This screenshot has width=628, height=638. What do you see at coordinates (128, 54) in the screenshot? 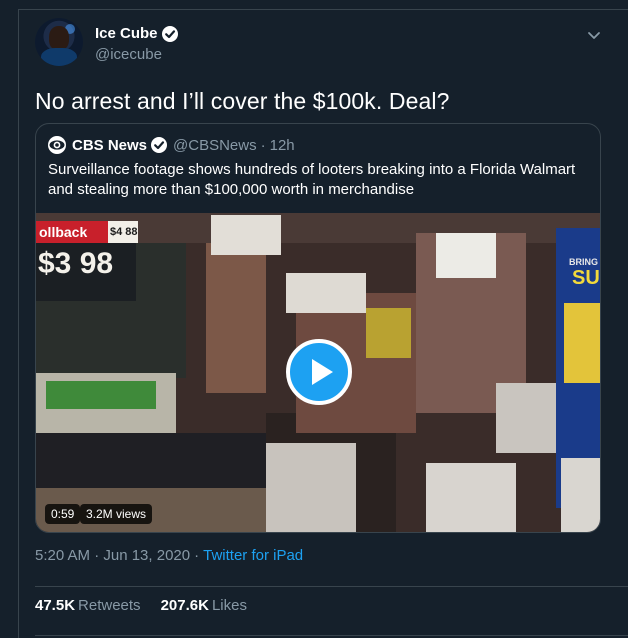
I see `author-handle: @icecube` at bounding box center [128, 54].